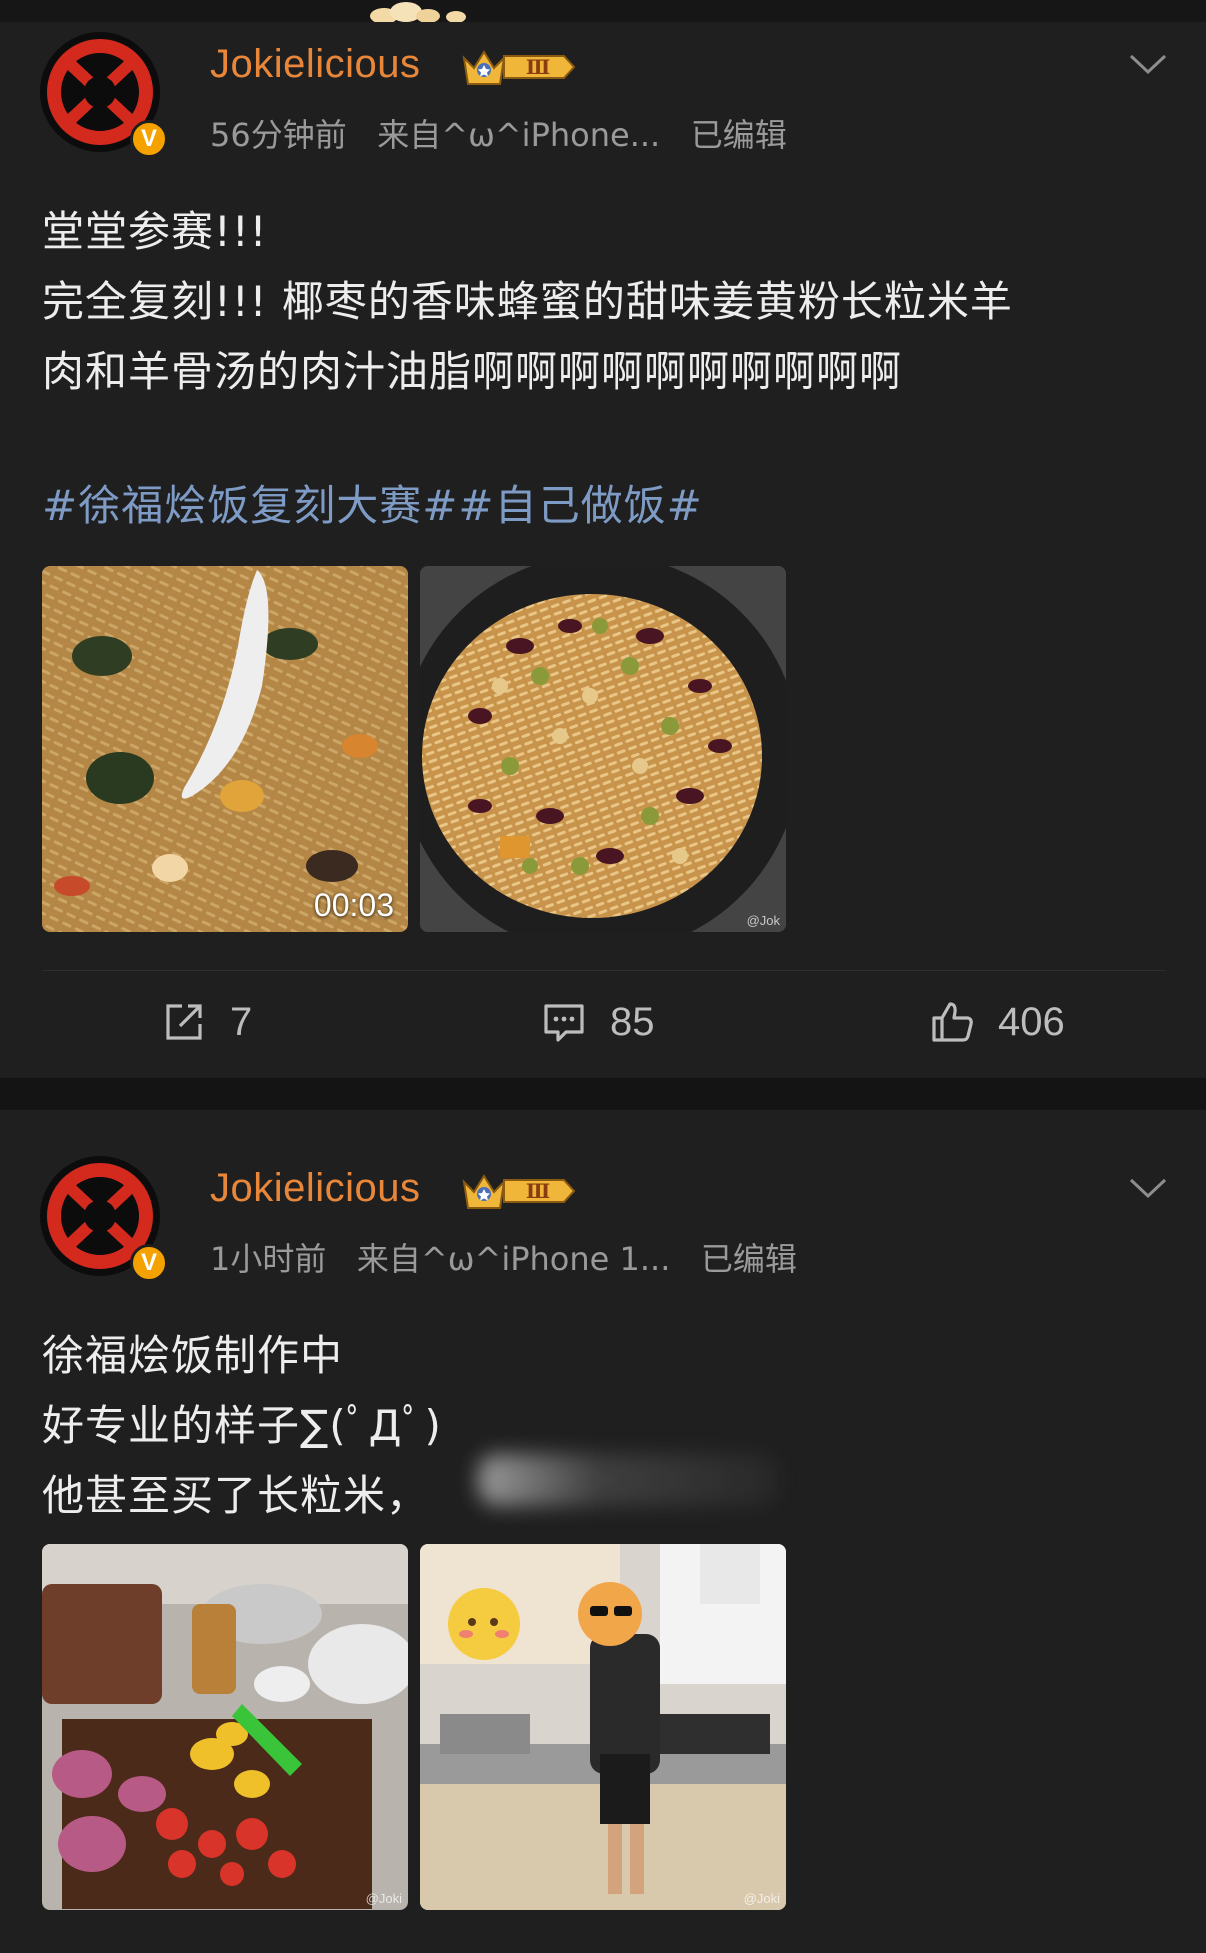 This screenshot has height=1953, width=1206. I want to click on comment-button: 85, so click(597, 1022).